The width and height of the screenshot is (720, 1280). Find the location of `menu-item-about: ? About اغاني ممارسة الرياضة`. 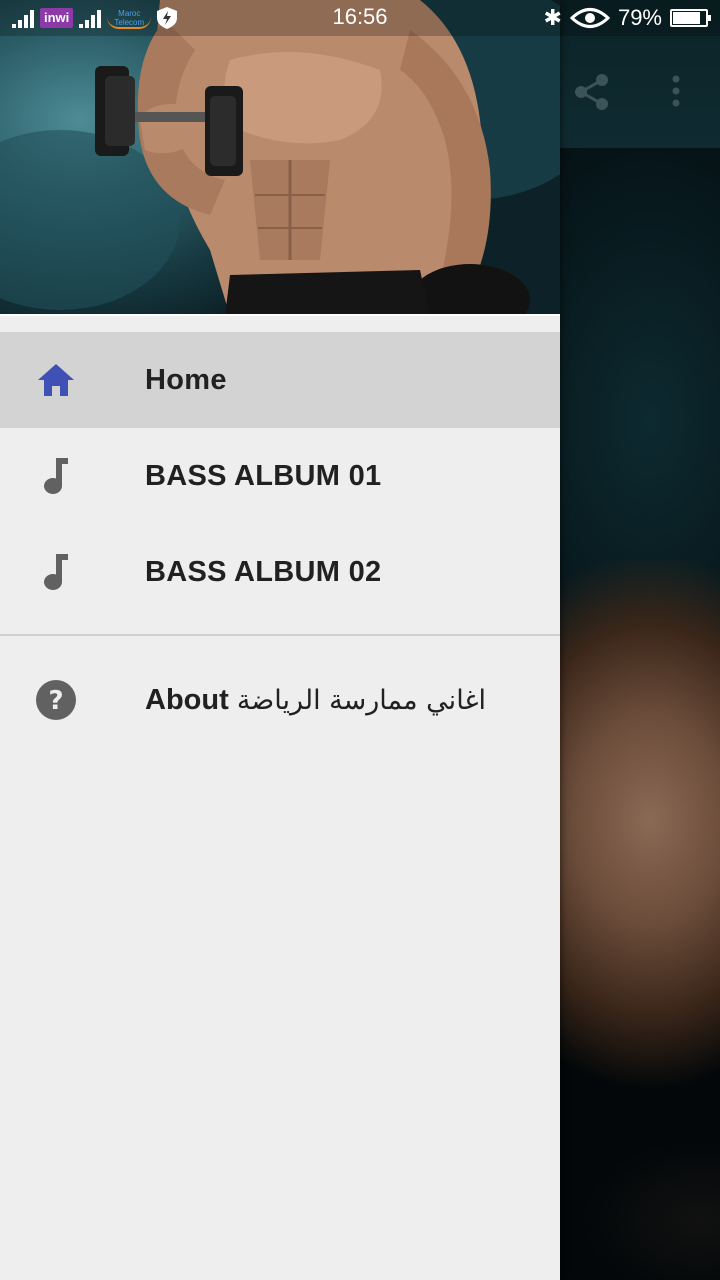

menu-item-about: ? About اغاني ممارسة الرياضة is located at coordinates (280, 700).